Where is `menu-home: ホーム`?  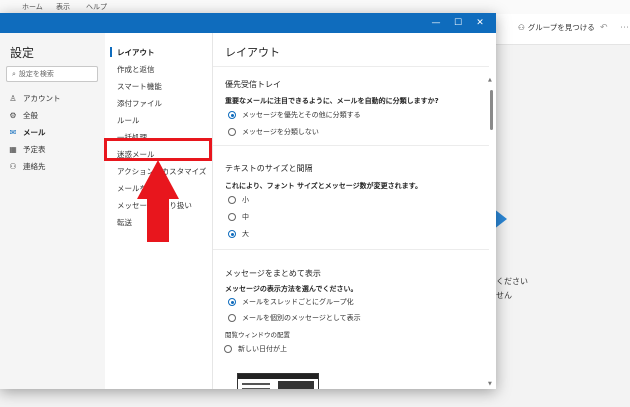 menu-home: ホーム is located at coordinates (32, 7).